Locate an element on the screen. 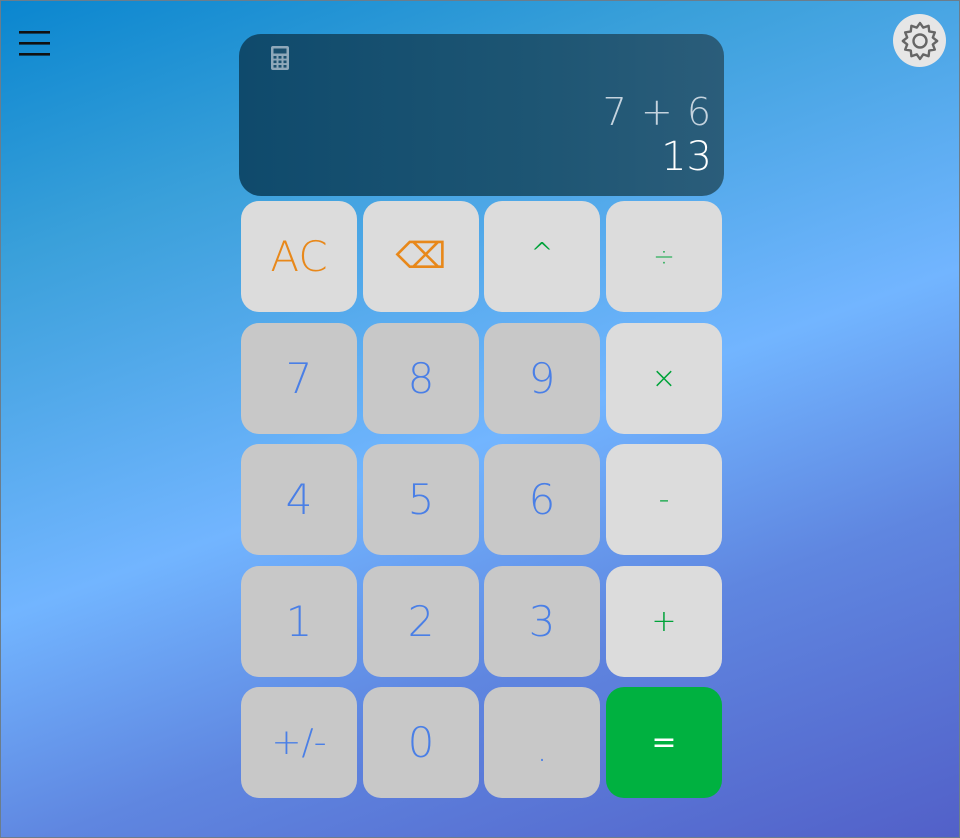 The image size is (960, 838). digit-3-button: 3 is located at coordinates (542, 621).